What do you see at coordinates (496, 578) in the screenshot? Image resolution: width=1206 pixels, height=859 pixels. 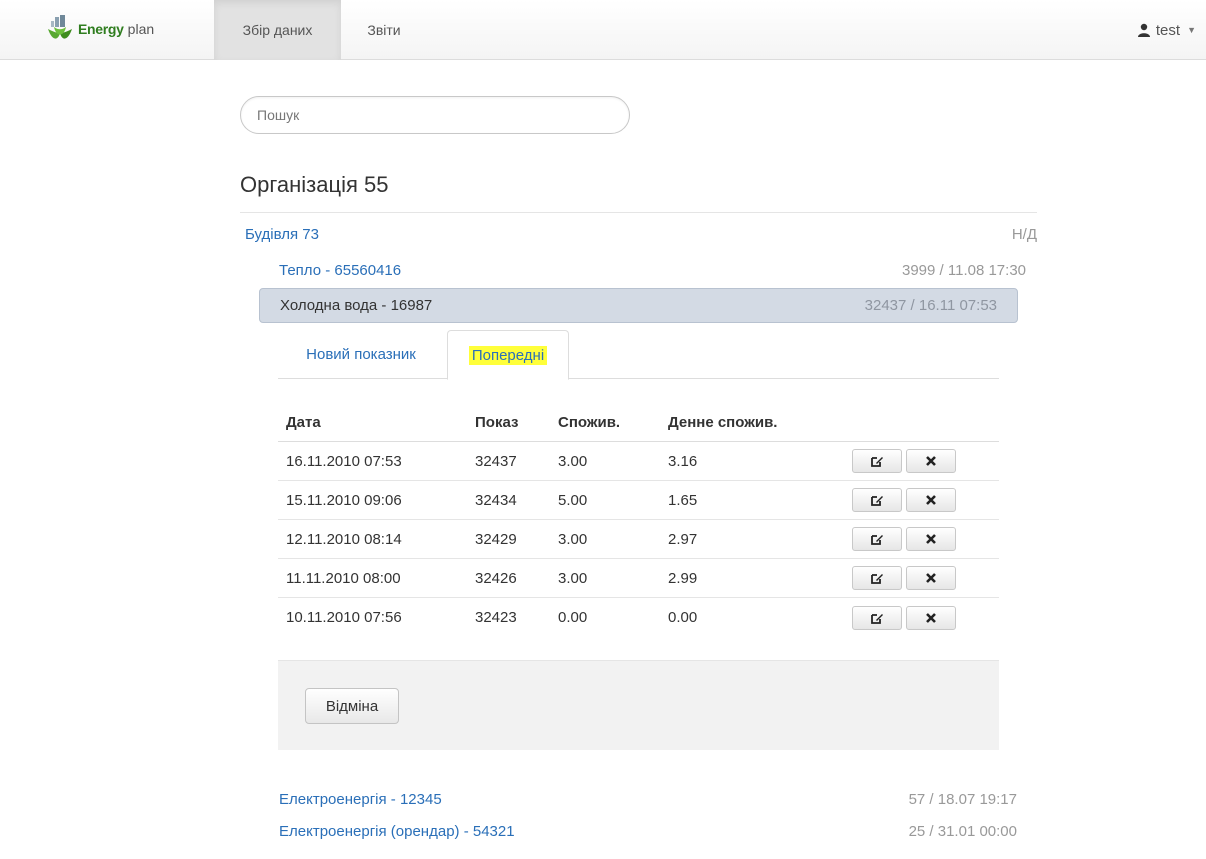 I see `cell-reading: 32426` at bounding box center [496, 578].